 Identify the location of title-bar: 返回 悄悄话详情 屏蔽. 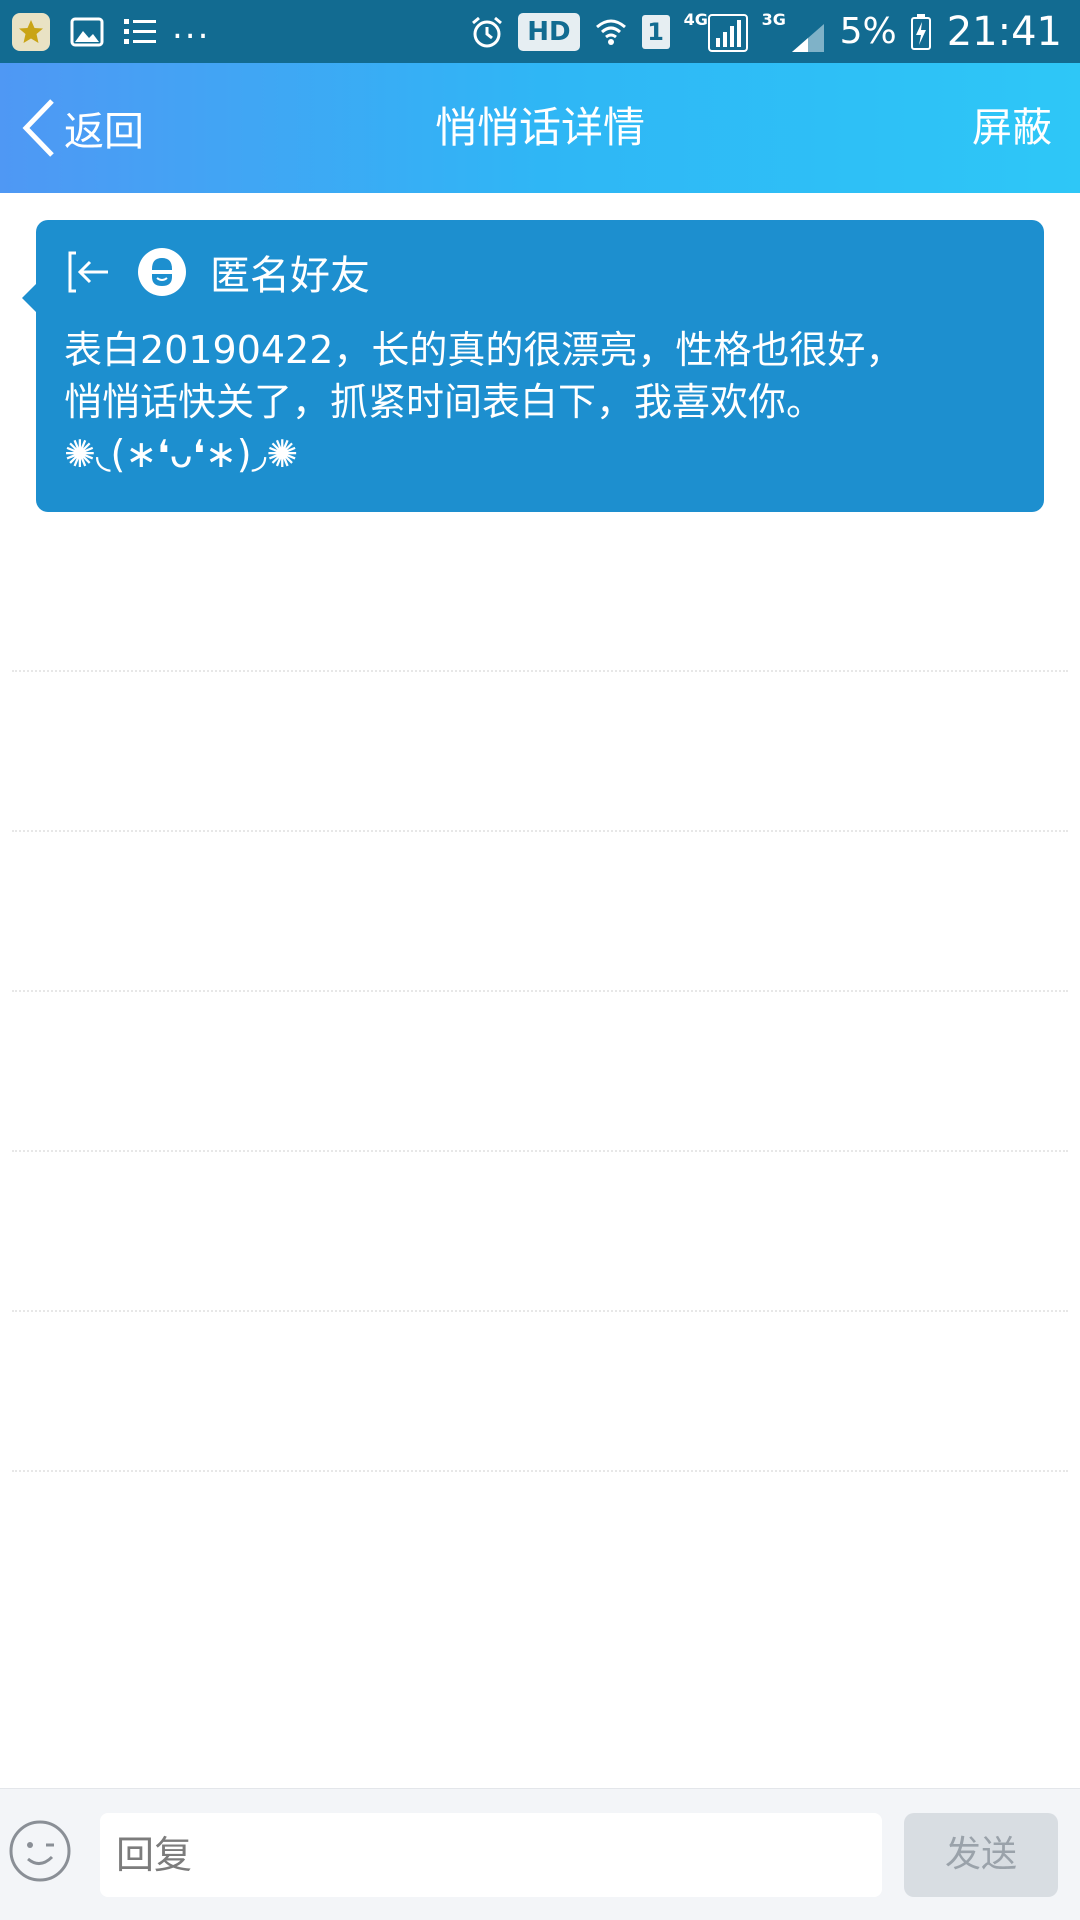
(540, 128).